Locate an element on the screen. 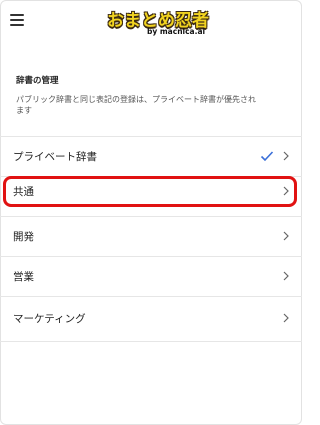 This screenshot has width=320, height=425. dictionary-label: 共通 is located at coordinates (23, 192).